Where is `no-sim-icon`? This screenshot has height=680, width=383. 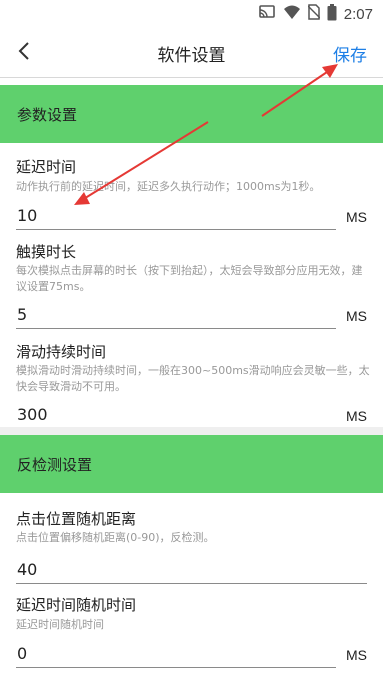 no-sim-icon is located at coordinates (314, 14).